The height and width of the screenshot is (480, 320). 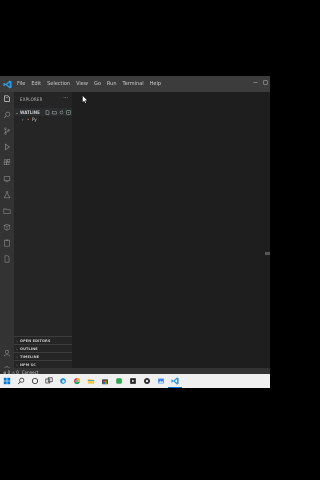 What do you see at coordinates (119, 381) in the screenshot?
I see `app-icon` at bounding box center [119, 381].